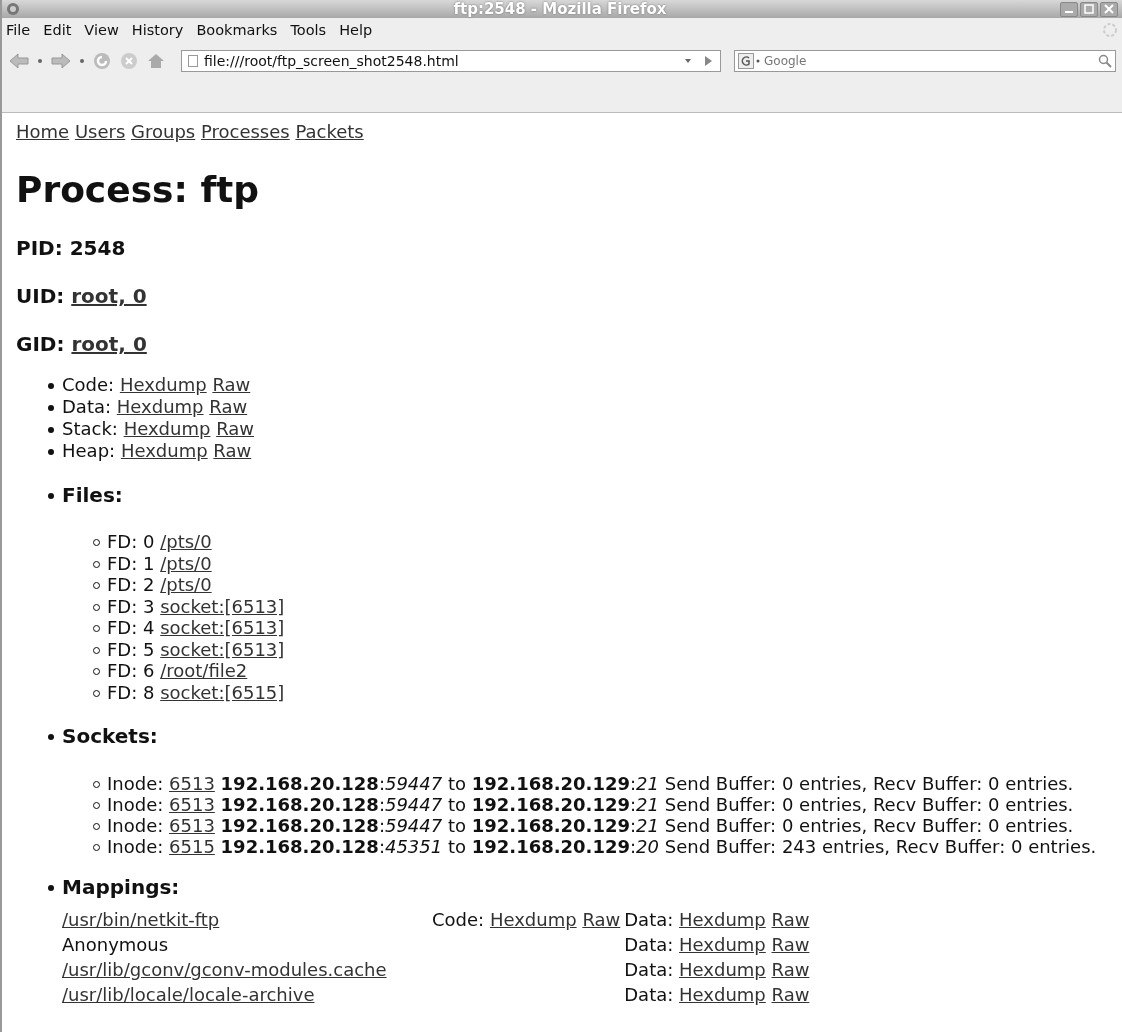  Describe the element at coordinates (131, 692) in the screenshot. I see `fd-label: FD: 8` at that location.